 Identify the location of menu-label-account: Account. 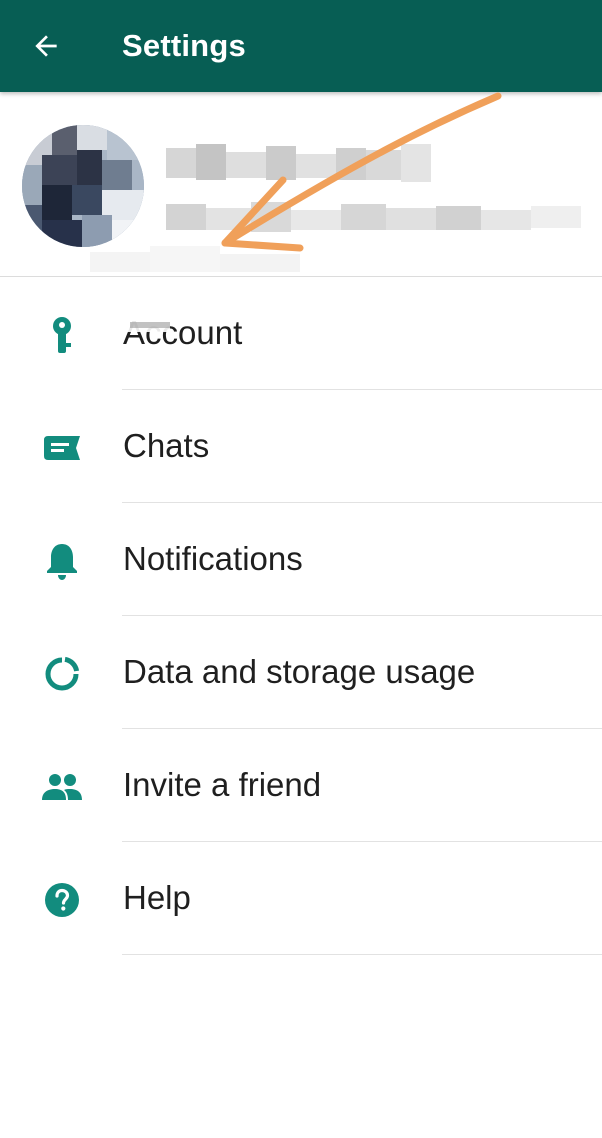
(183, 332).